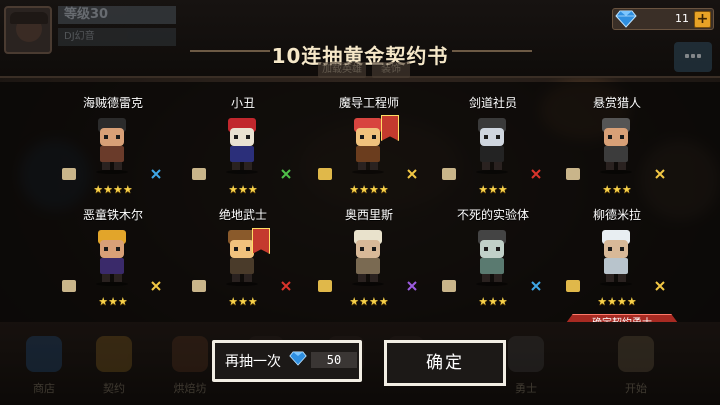 This screenshot has width=720, height=405. Describe the element at coordinates (242, 215) in the screenshot. I see `hero-name: 绝地武士` at that location.